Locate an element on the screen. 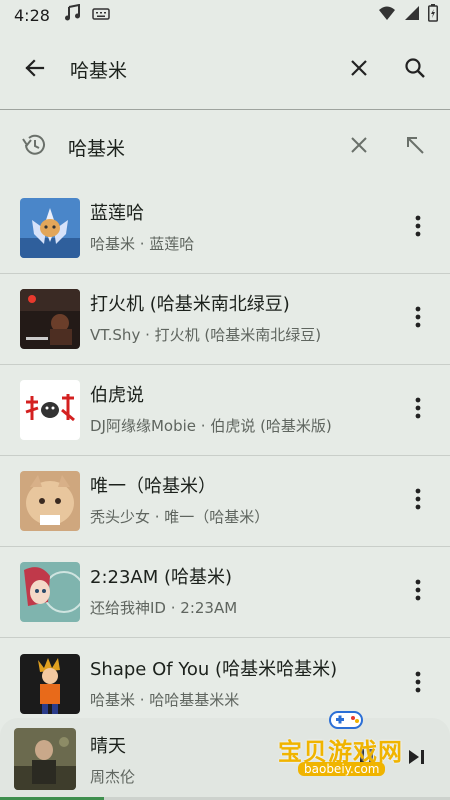  suggestion-text: 哈基米 is located at coordinates (97, 148).